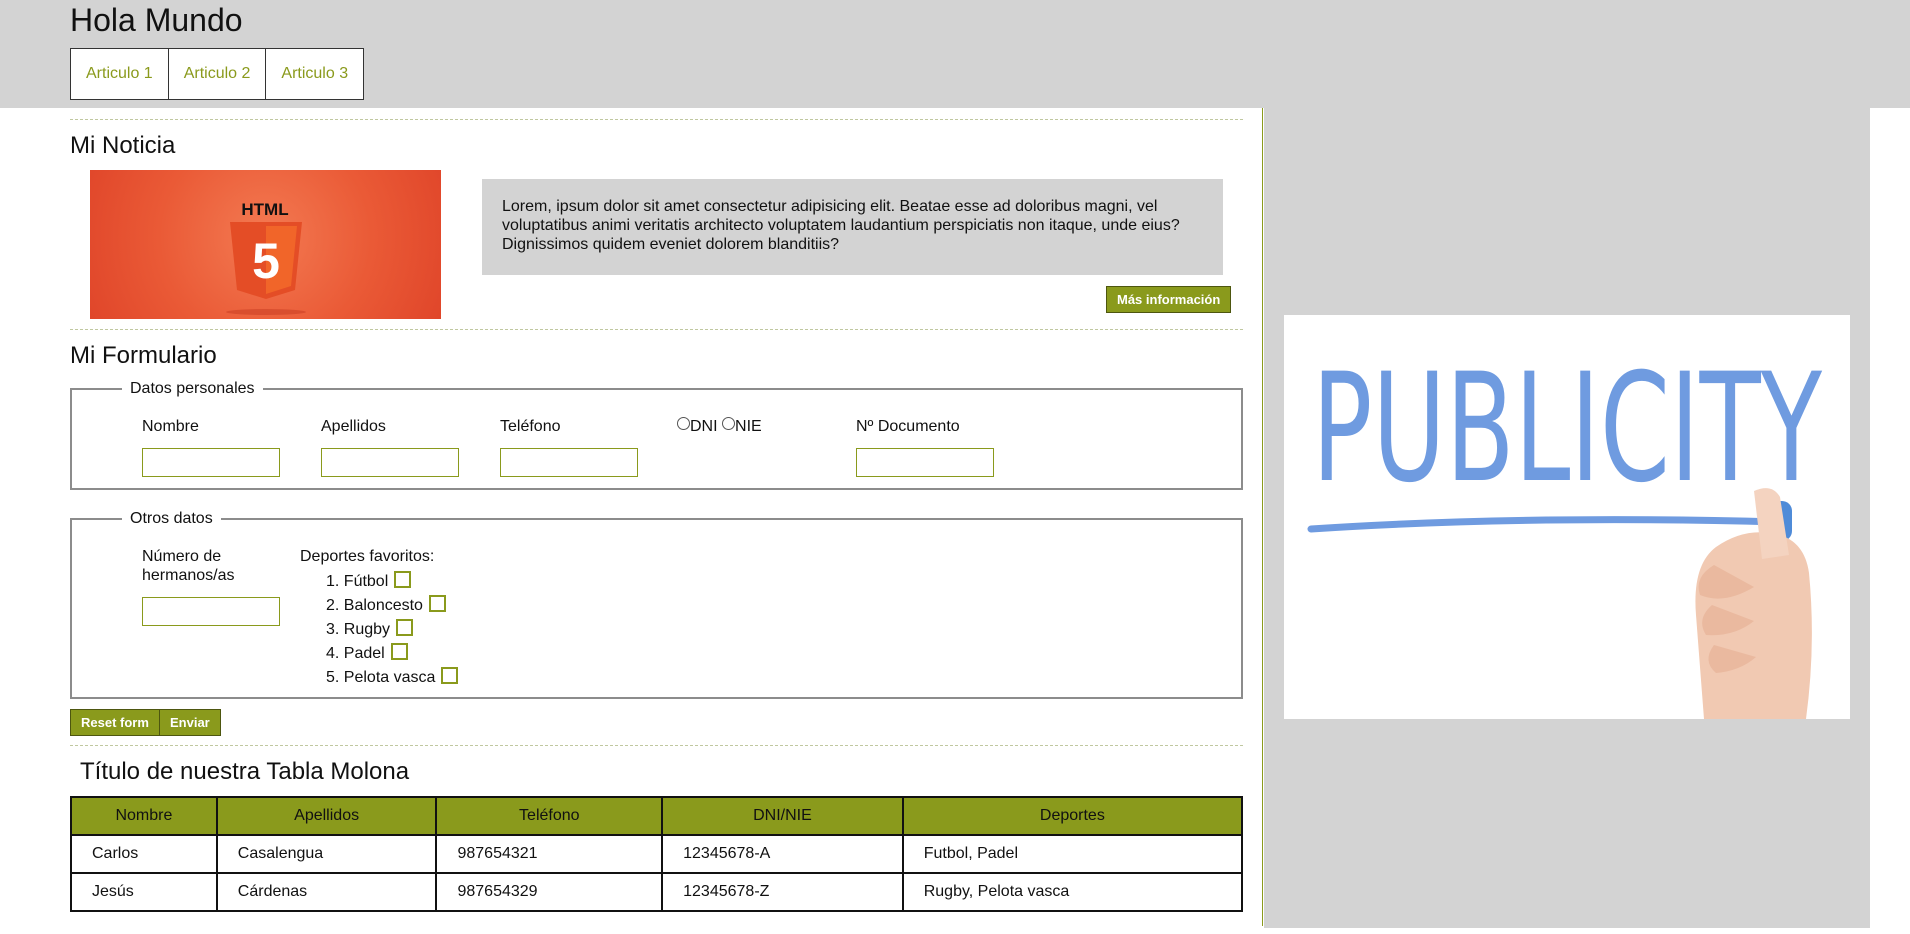 The image size is (1910, 934). What do you see at coordinates (719, 426) in the screenshot?
I see `document-type-group: DNI NIE` at bounding box center [719, 426].